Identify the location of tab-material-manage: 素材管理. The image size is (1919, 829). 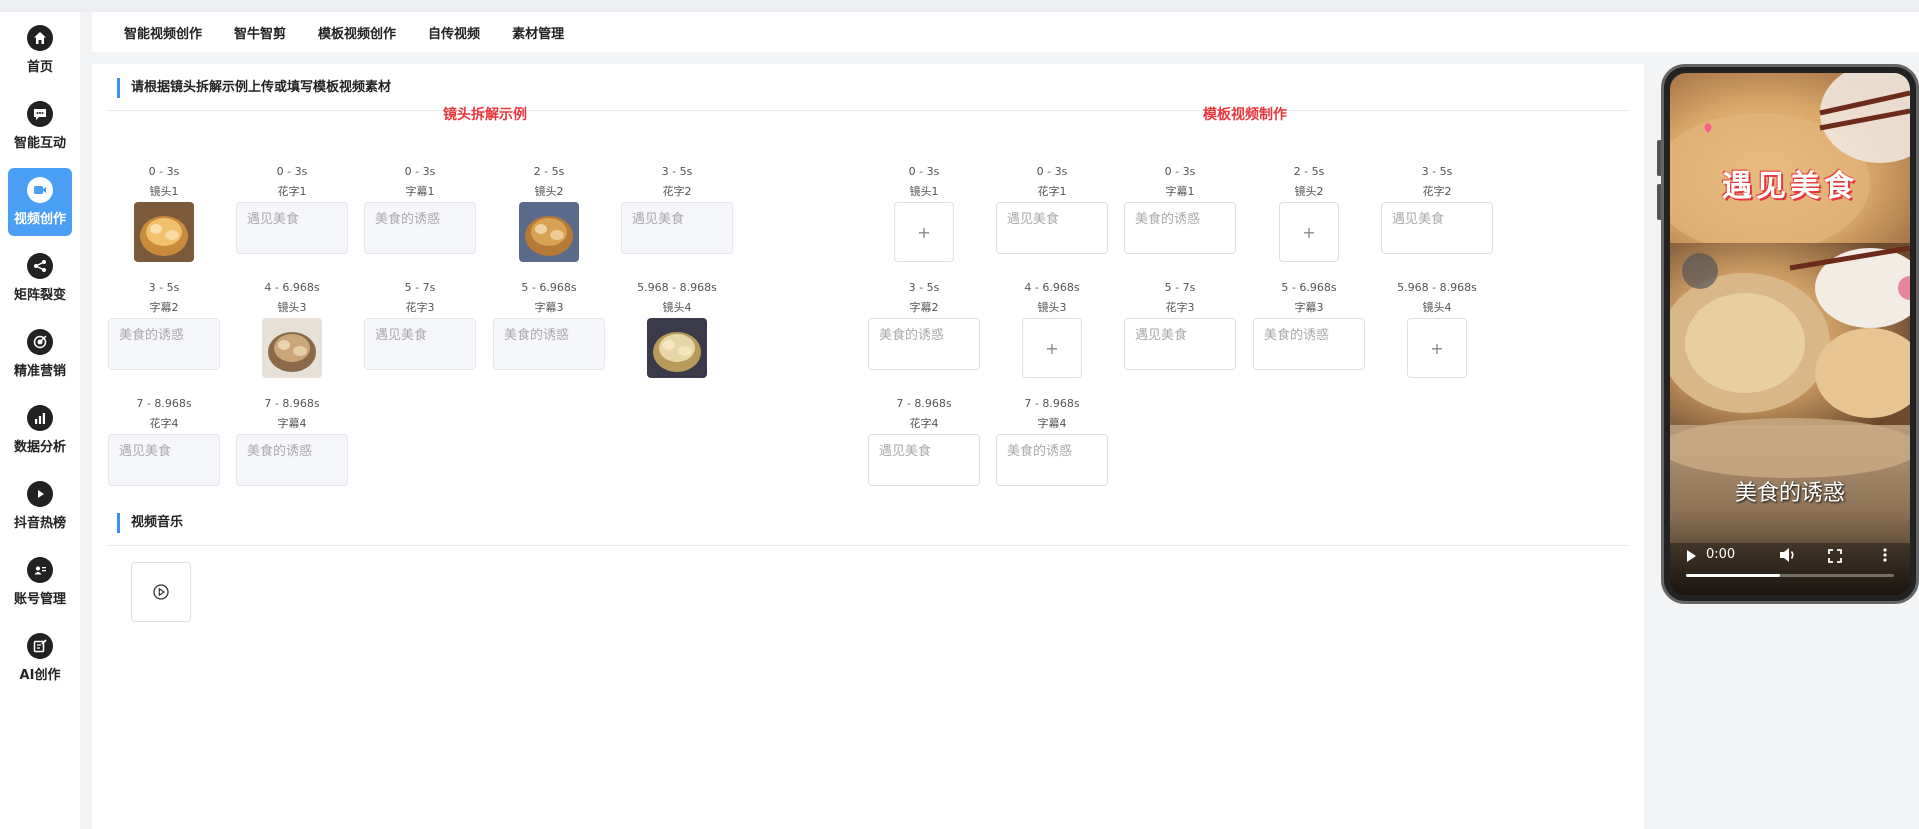
(538, 32).